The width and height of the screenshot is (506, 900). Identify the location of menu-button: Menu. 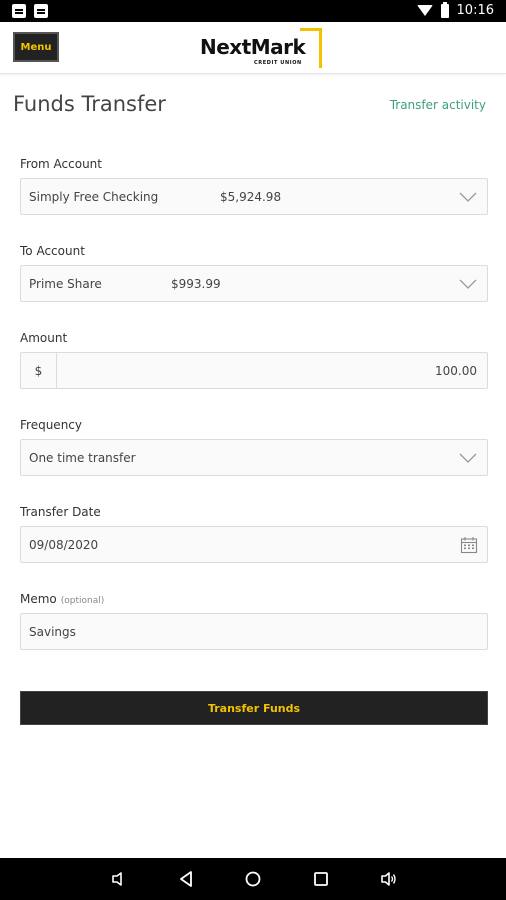
(36, 47).